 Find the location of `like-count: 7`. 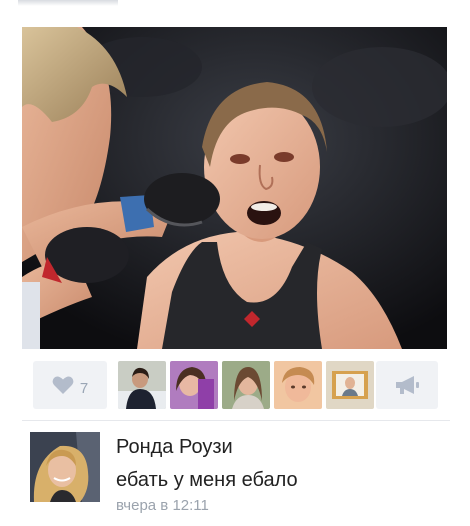

like-count: 7 is located at coordinates (84, 388).